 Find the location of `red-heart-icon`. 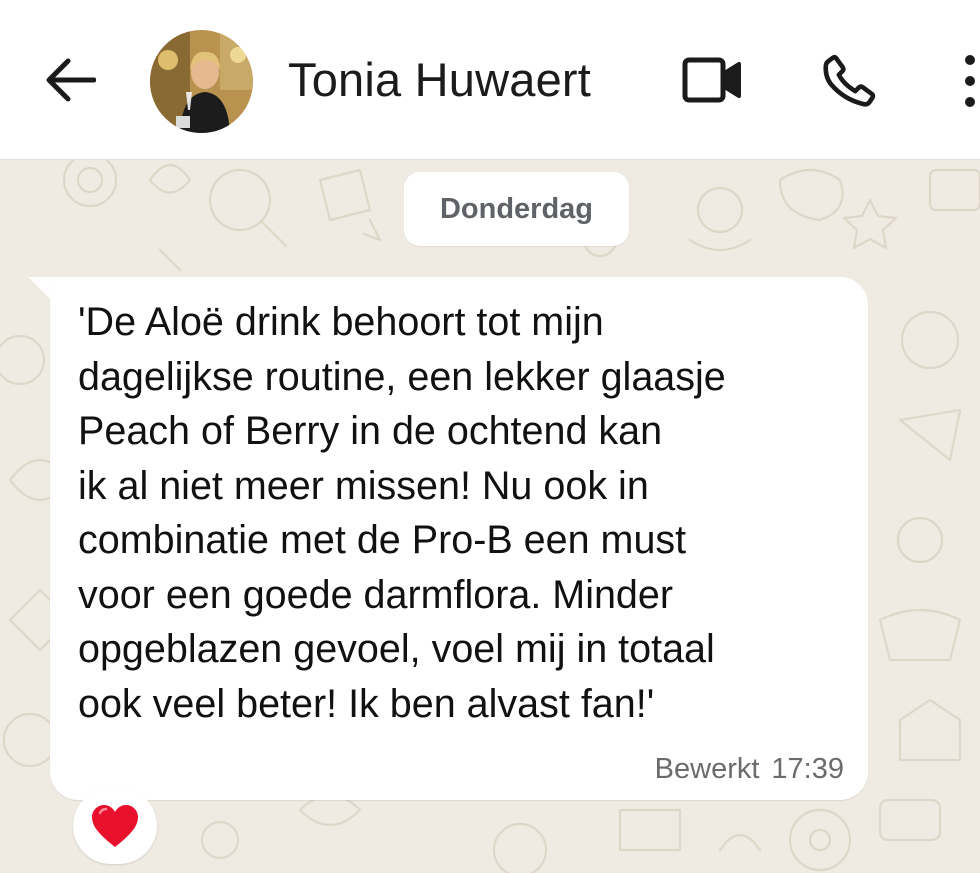

red-heart-icon is located at coordinates (115, 826).